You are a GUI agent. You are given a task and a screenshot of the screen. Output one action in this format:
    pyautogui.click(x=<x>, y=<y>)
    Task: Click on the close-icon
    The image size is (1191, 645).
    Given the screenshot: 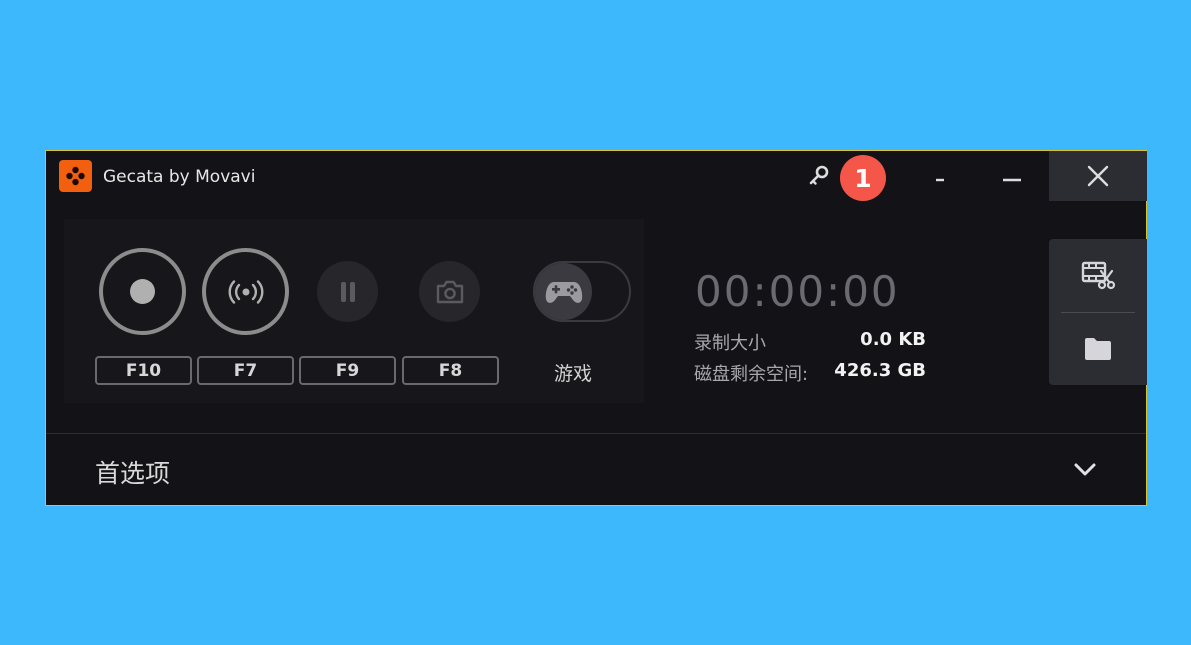 What is the action you would take?
    pyautogui.click(x=1098, y=176)
    